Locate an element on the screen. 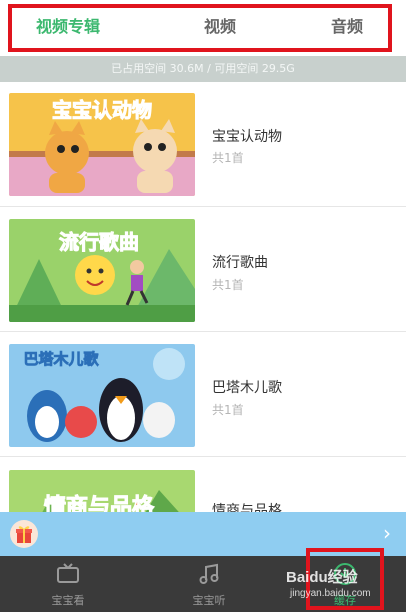 This screenshot has width=406, height=612. nav-listen: 宝宝听 is located at coordinates (209, 584).